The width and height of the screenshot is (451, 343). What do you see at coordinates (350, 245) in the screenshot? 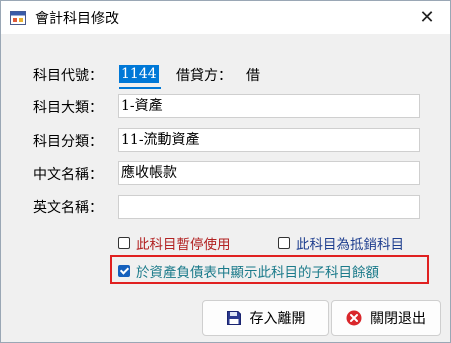
I see `offset-checkbox-label: 此科目為抵銷科目` at bounding box center [350, 245].